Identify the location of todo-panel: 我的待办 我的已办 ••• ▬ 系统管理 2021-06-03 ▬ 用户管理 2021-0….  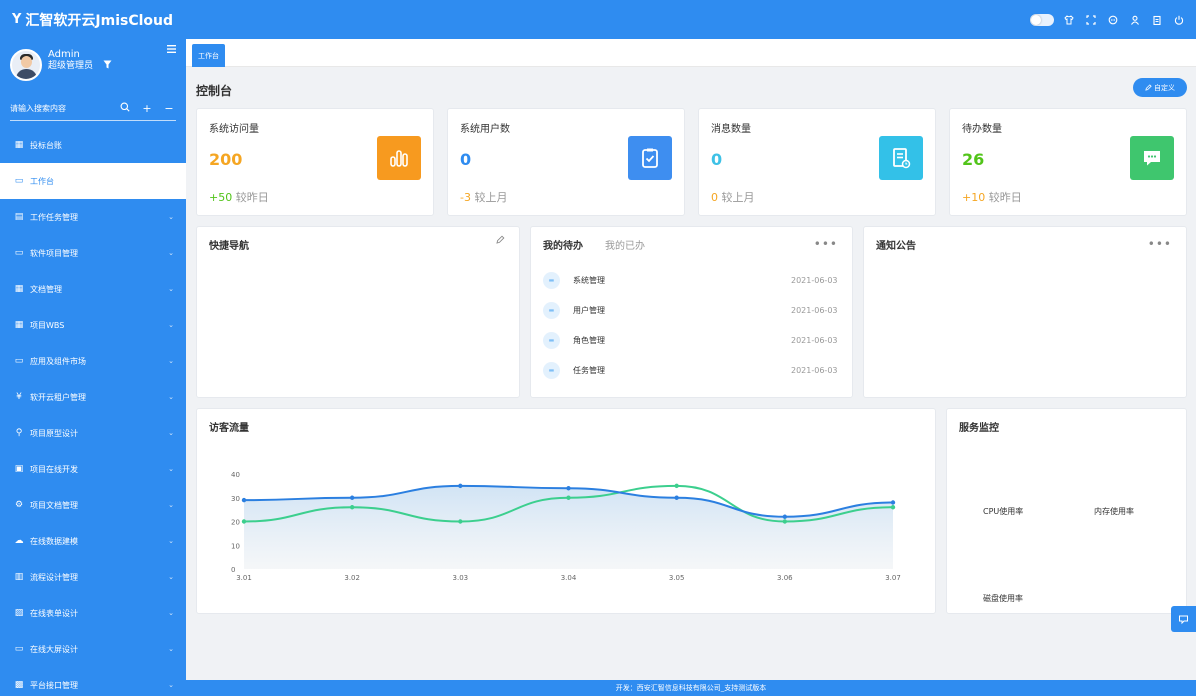
(691, 312).